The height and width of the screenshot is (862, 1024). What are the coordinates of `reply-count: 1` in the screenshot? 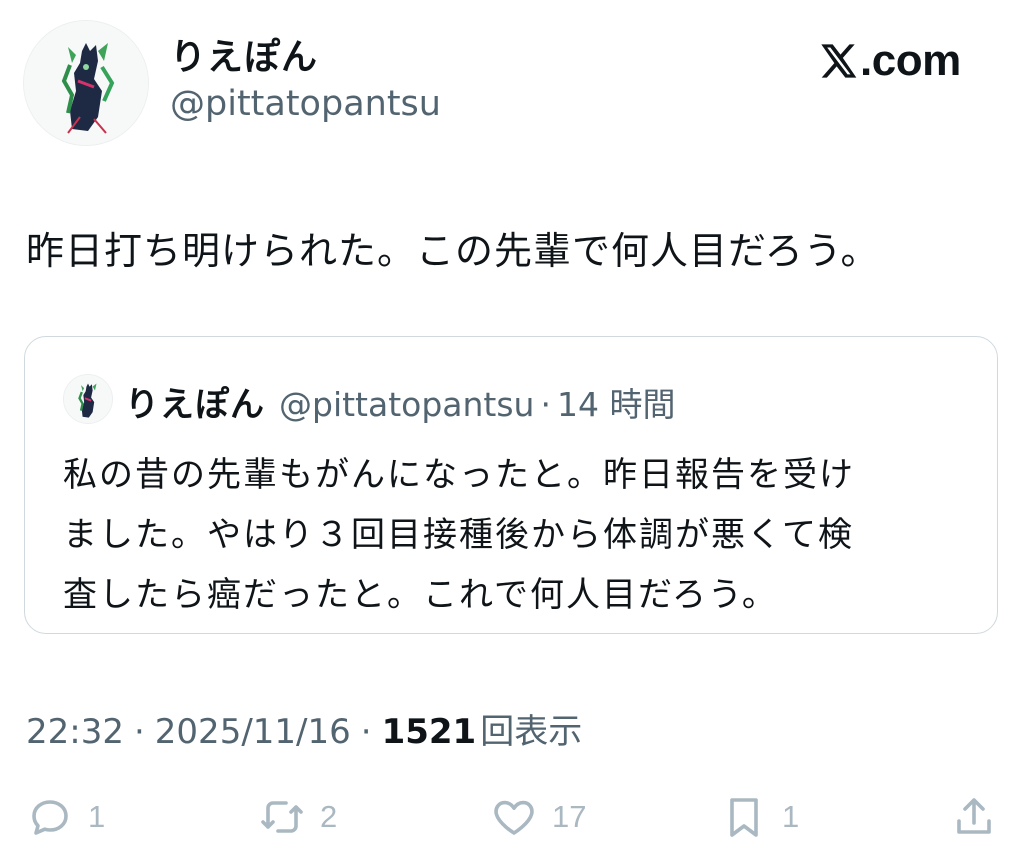 It's located at (97, 816).